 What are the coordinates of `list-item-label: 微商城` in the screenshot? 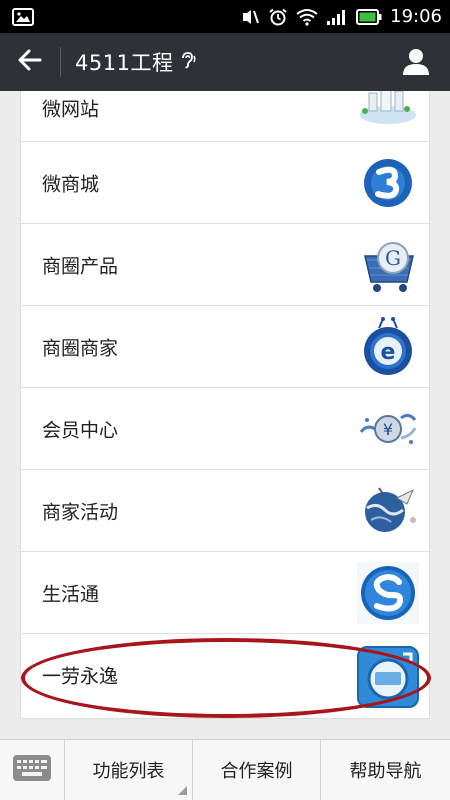 It's located at (71, 184).